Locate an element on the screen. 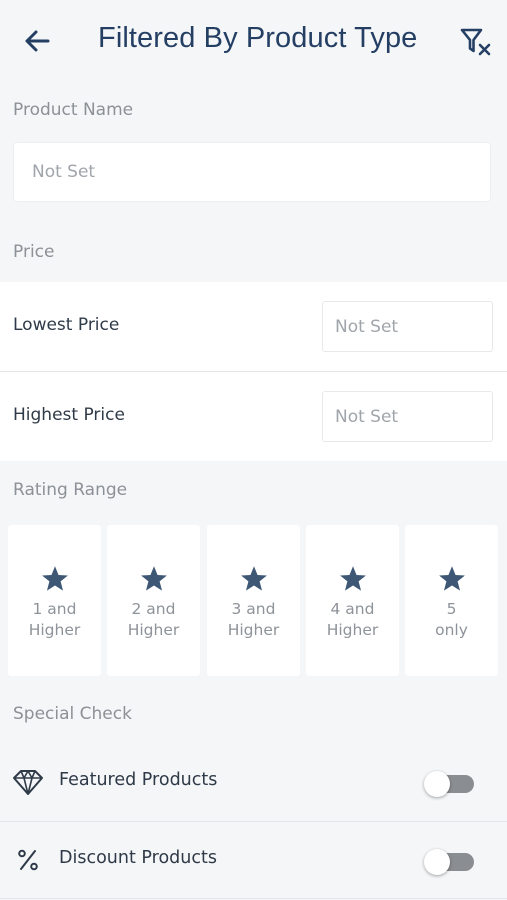 The height and width of the screenshot is (900, 507). highest-price-input: Not Set is located at coordinates (407, 416).